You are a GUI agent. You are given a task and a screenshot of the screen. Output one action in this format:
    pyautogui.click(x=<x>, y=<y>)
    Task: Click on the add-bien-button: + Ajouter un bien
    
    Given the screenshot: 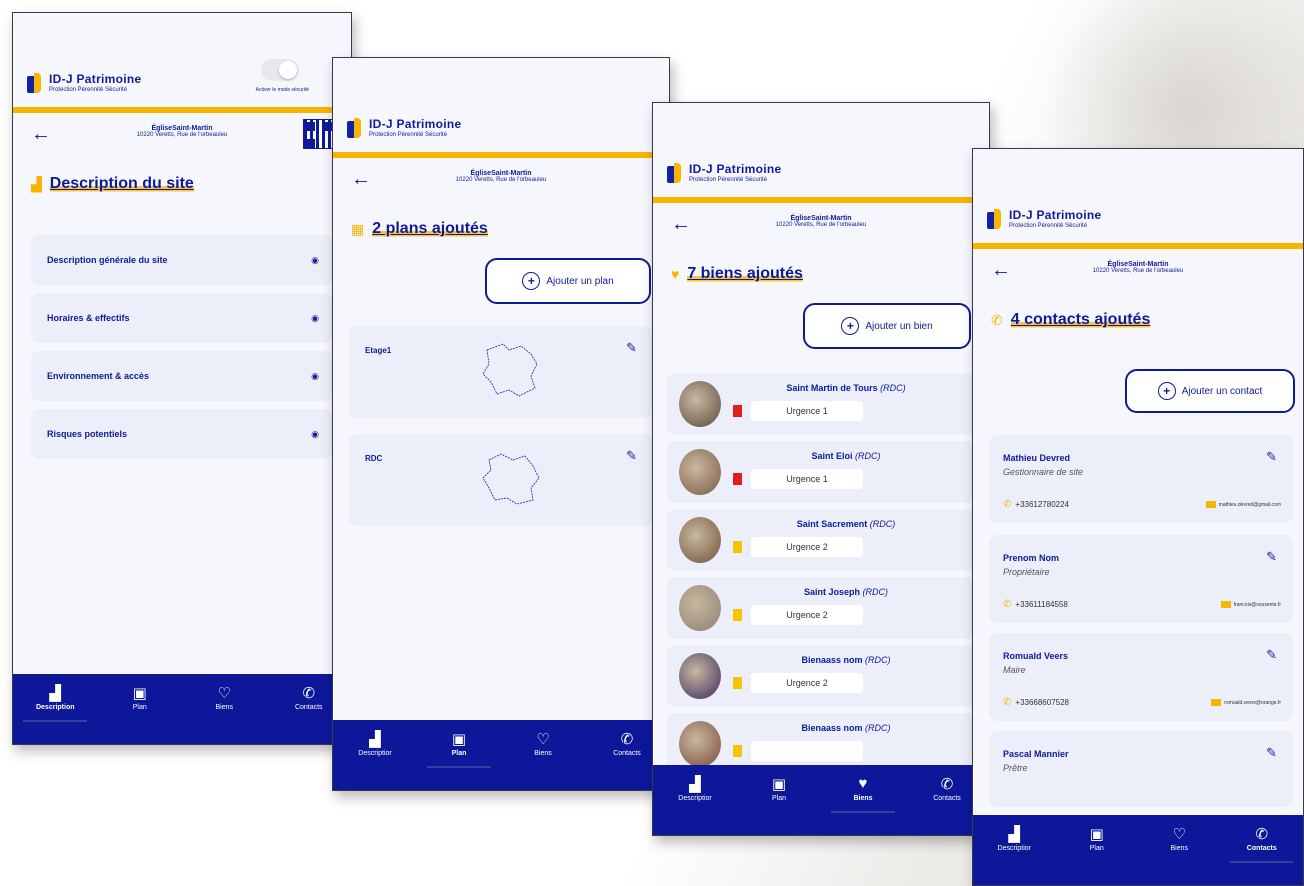 What is the action you would take?
    pyautogui.click(x=887, y=326)
    